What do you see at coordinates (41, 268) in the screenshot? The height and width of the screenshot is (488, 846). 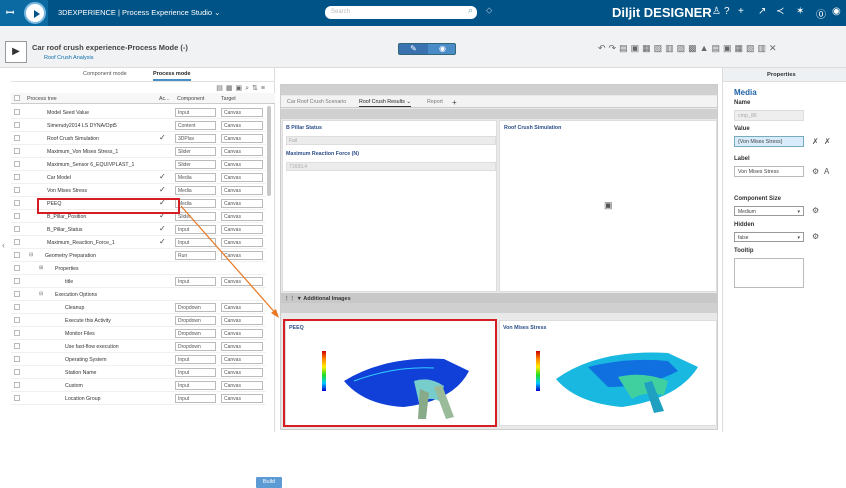 I see `expand-toggle-icon: ⊞` at bounding box center [41, 268].